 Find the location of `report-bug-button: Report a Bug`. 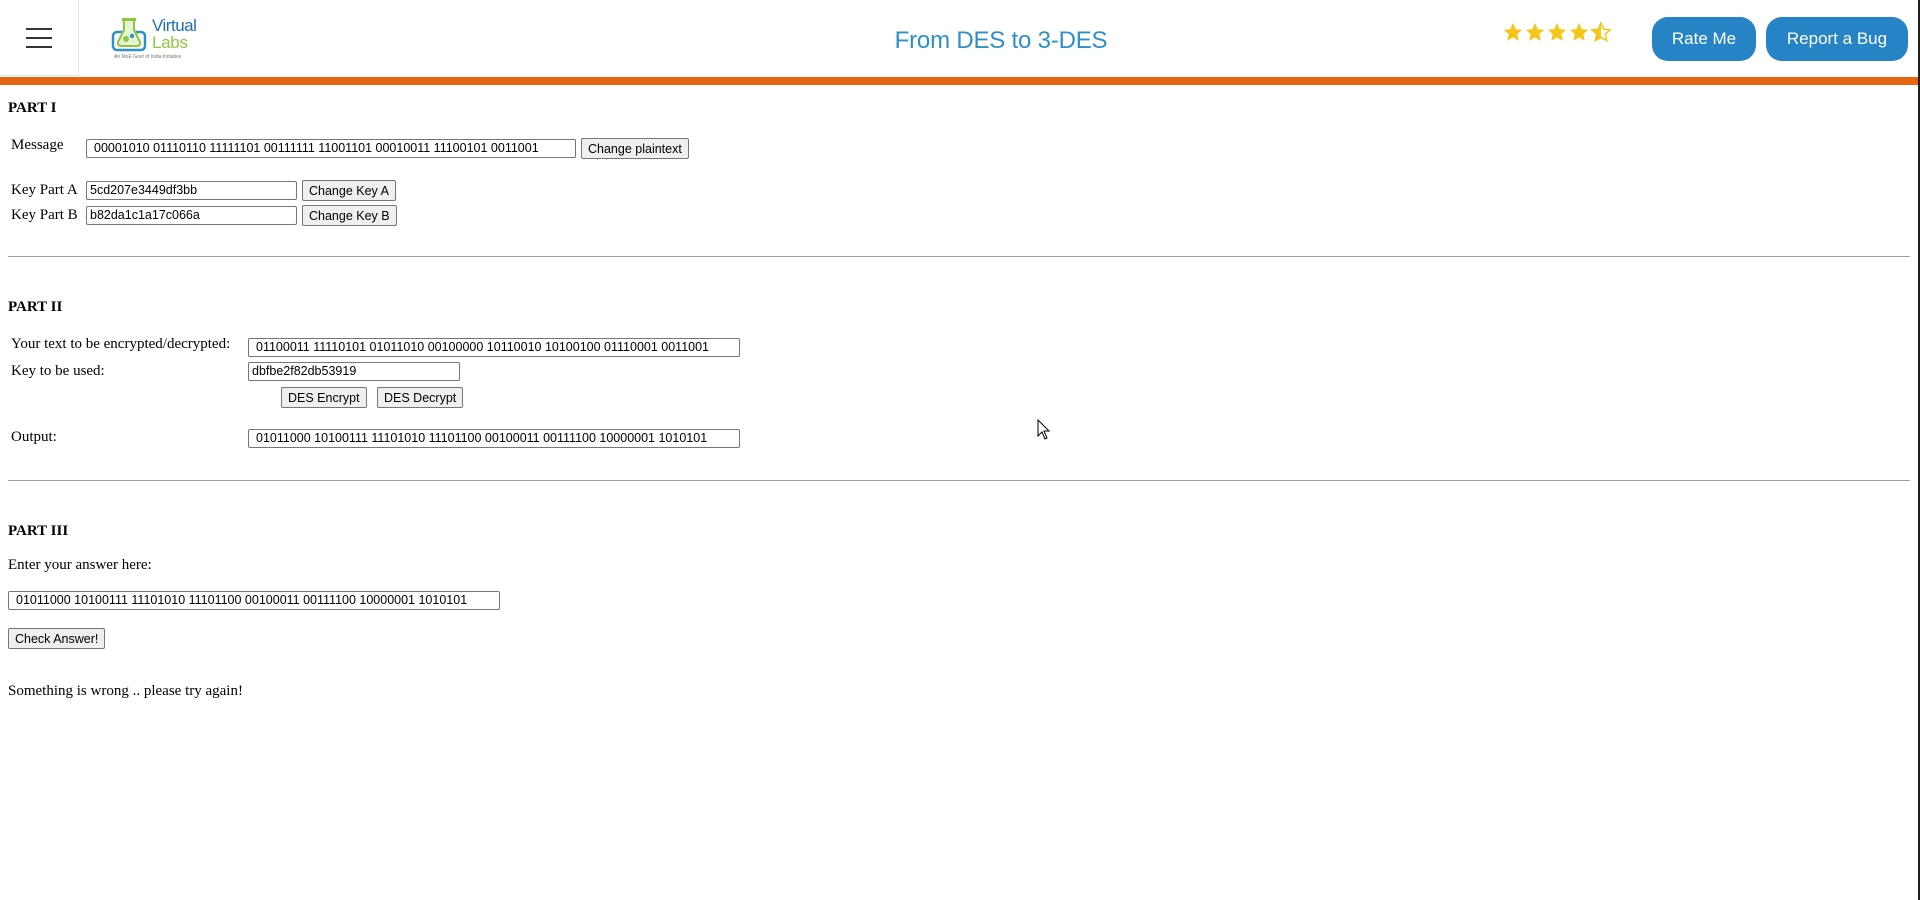

report-bug-button: Report a Bug is located at coordinates (1837, 39).